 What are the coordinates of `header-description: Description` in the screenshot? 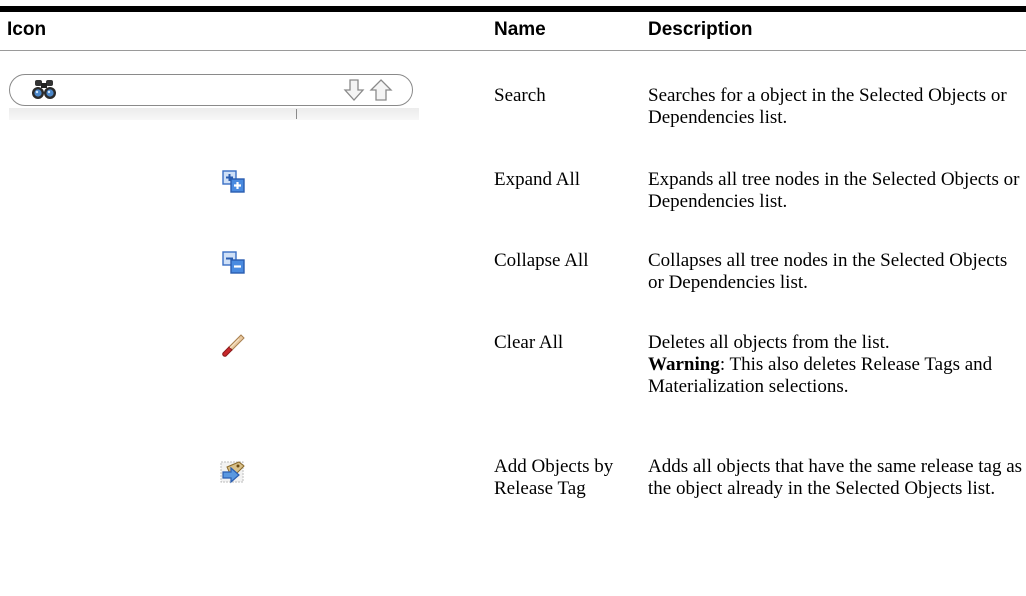 It's located at (700, 29).